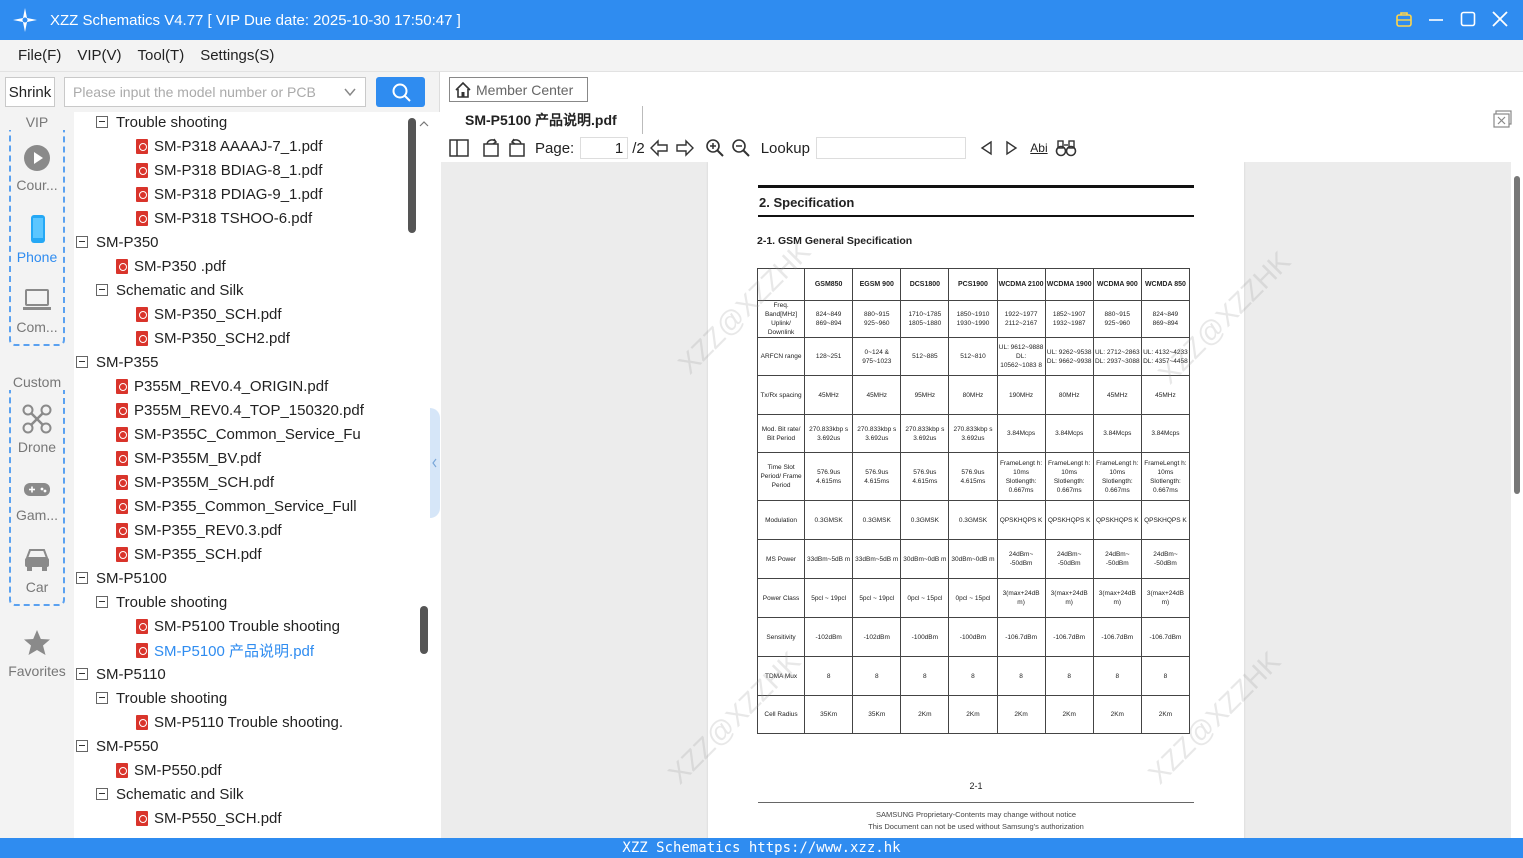 The width and height of the screenshot is (1523, 858). Describe the element at coordinates (659, 148) in the screenshot. I see `prev-page-arrow-icon` at that location.